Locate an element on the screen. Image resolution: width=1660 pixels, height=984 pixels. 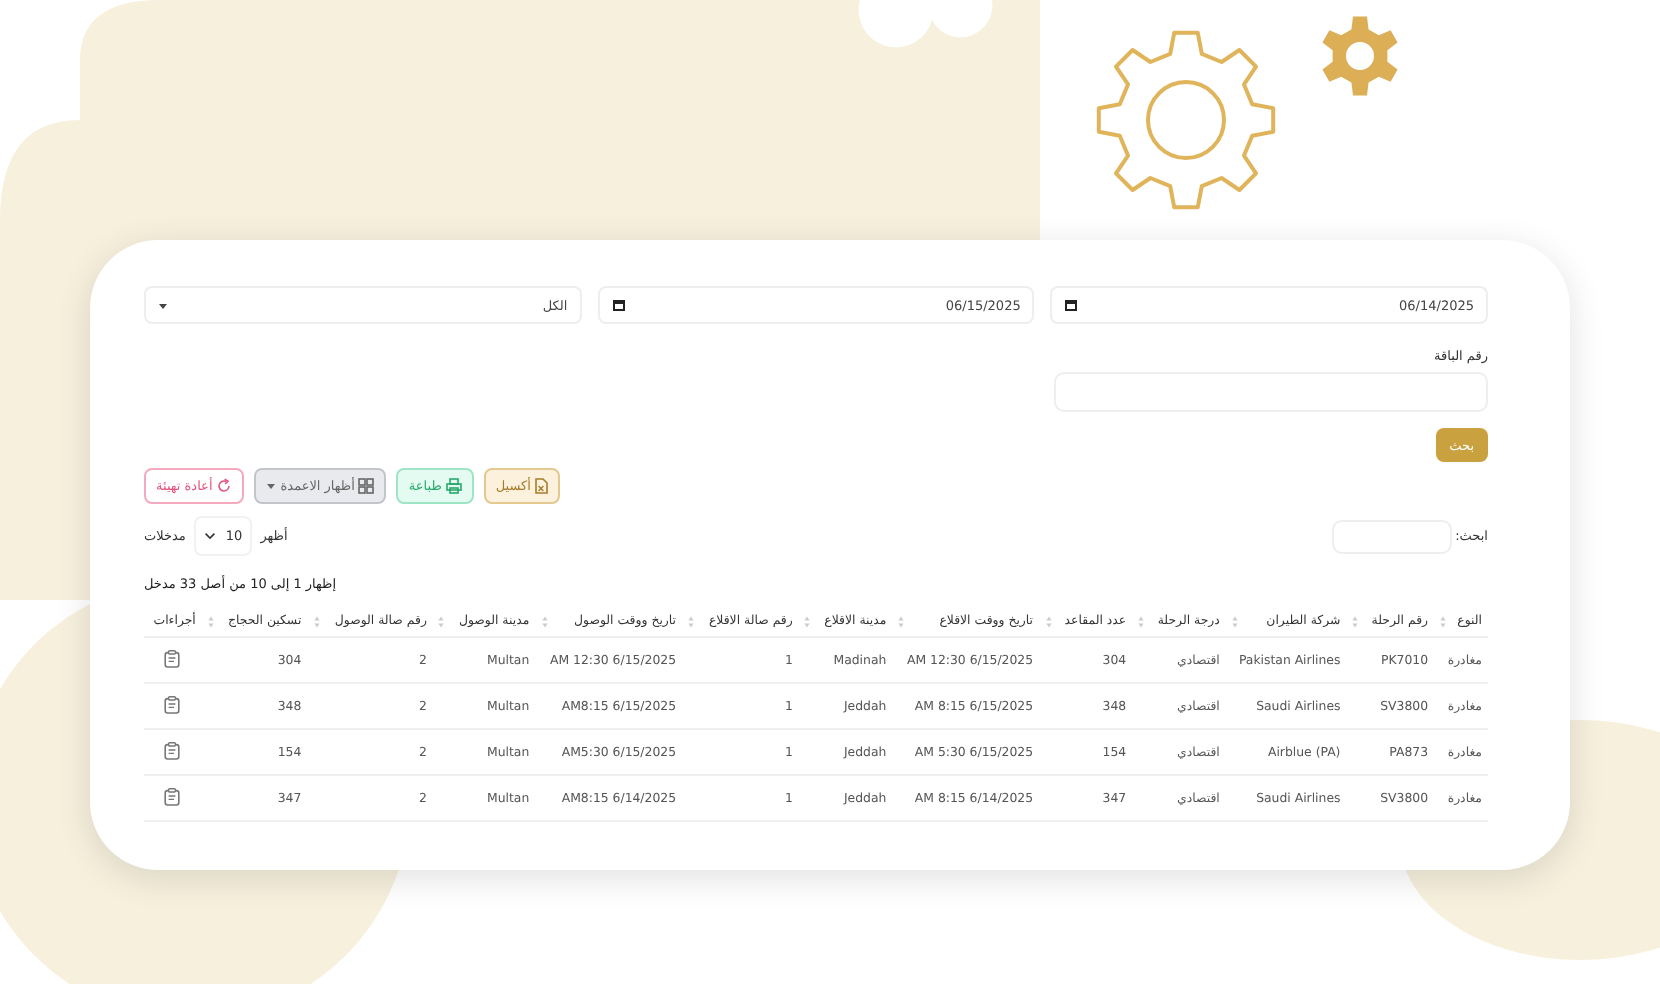
reset-icon is located at coordinates (224, 486).